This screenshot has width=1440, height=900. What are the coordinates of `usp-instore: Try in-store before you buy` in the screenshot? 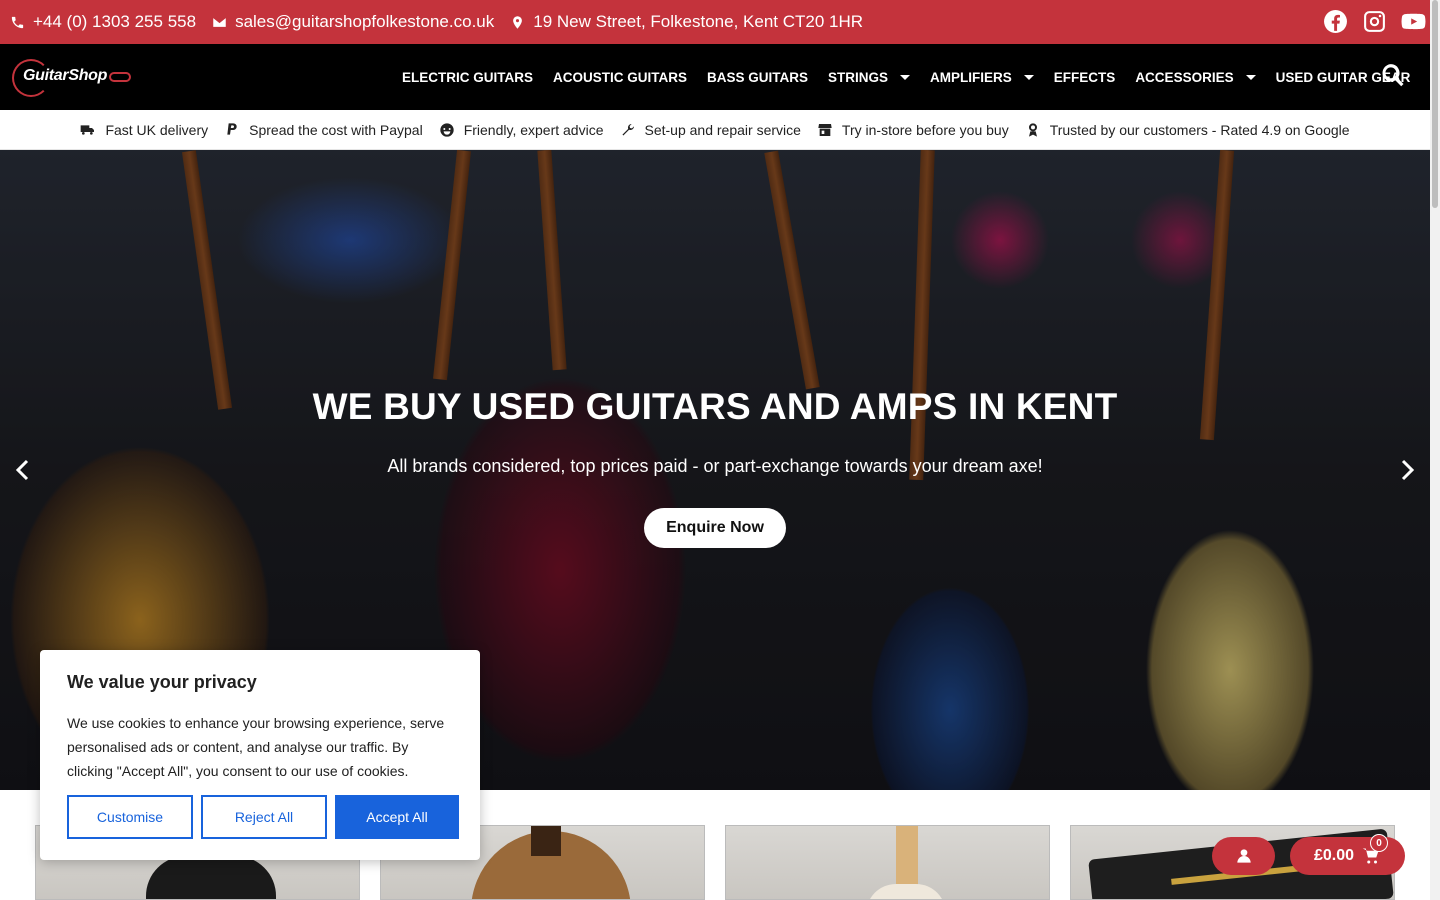 It's located at (913, 130).